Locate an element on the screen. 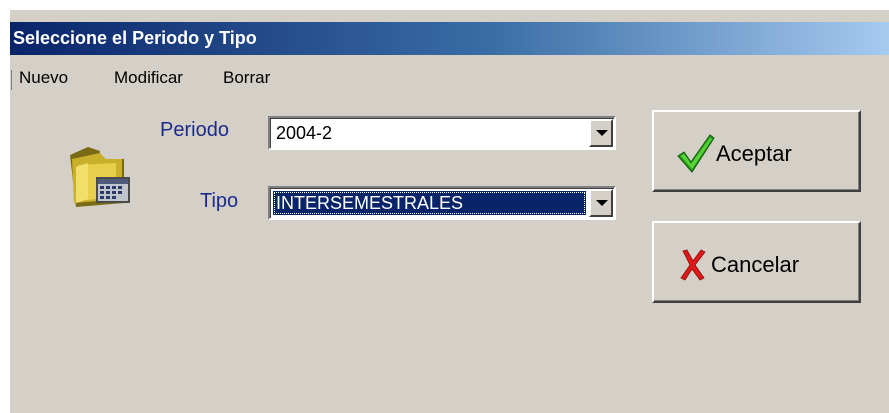 The height and width of the screenshot is (413, 889). folder-calendar-icon is located at coordinates (100, 177).